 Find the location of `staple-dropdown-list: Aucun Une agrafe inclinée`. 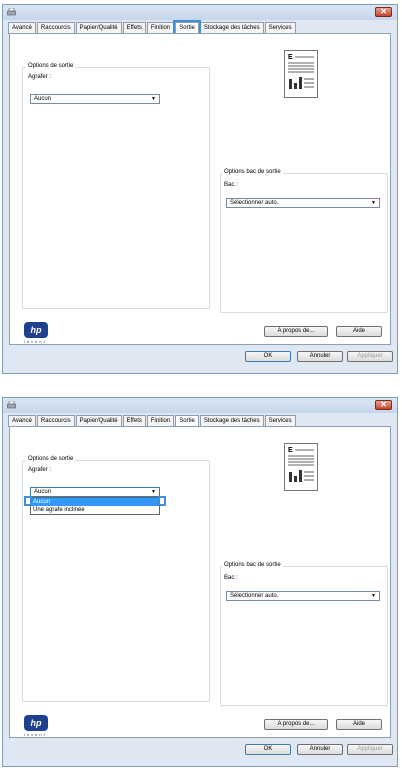

staple-dropdown-list: Aucun Une agrafe inclinée is located at coordinates (95, 506).